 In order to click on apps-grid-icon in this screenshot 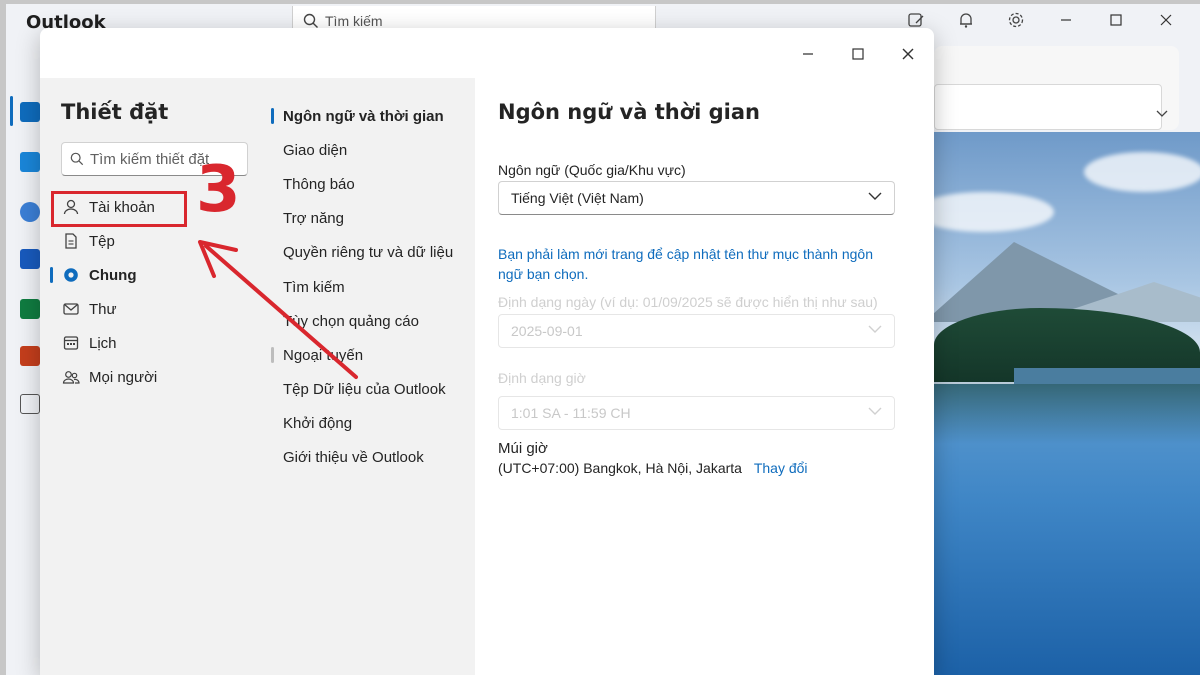, I will do `click(30, 404)`.